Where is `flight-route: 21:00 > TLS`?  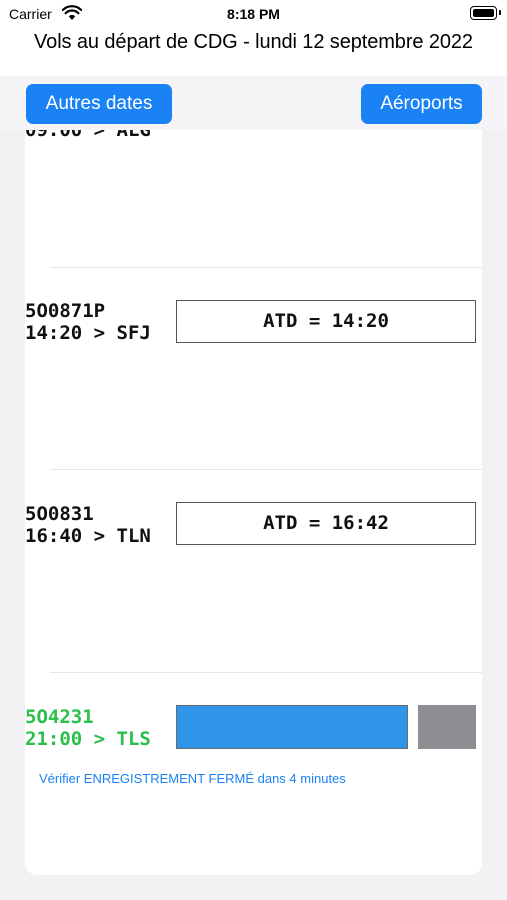 flight-route: 21:00 > TLS is located at coordinates (88, 739).